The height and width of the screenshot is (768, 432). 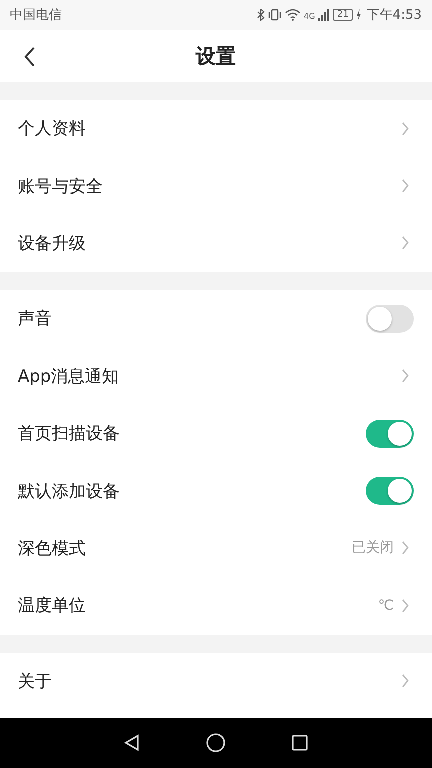 I want to click on clock-time: 下午4:53, so click(x=394, y=15).